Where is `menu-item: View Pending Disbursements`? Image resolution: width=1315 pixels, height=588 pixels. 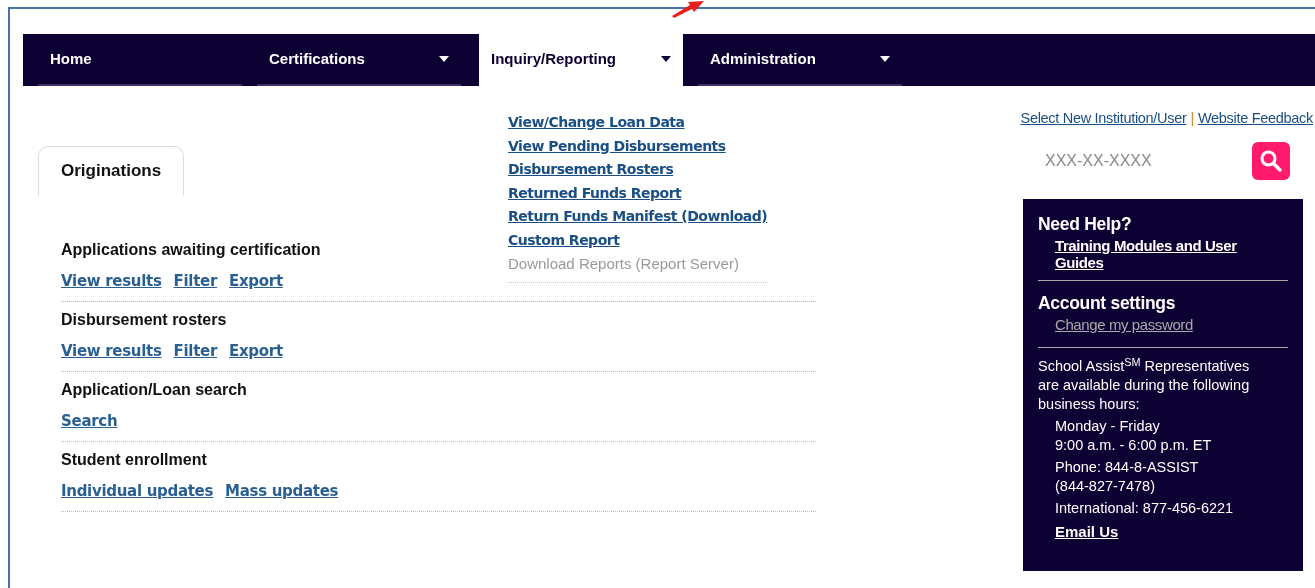 menu-item: View Pending Disbursements is located at coordinates (617, 146).